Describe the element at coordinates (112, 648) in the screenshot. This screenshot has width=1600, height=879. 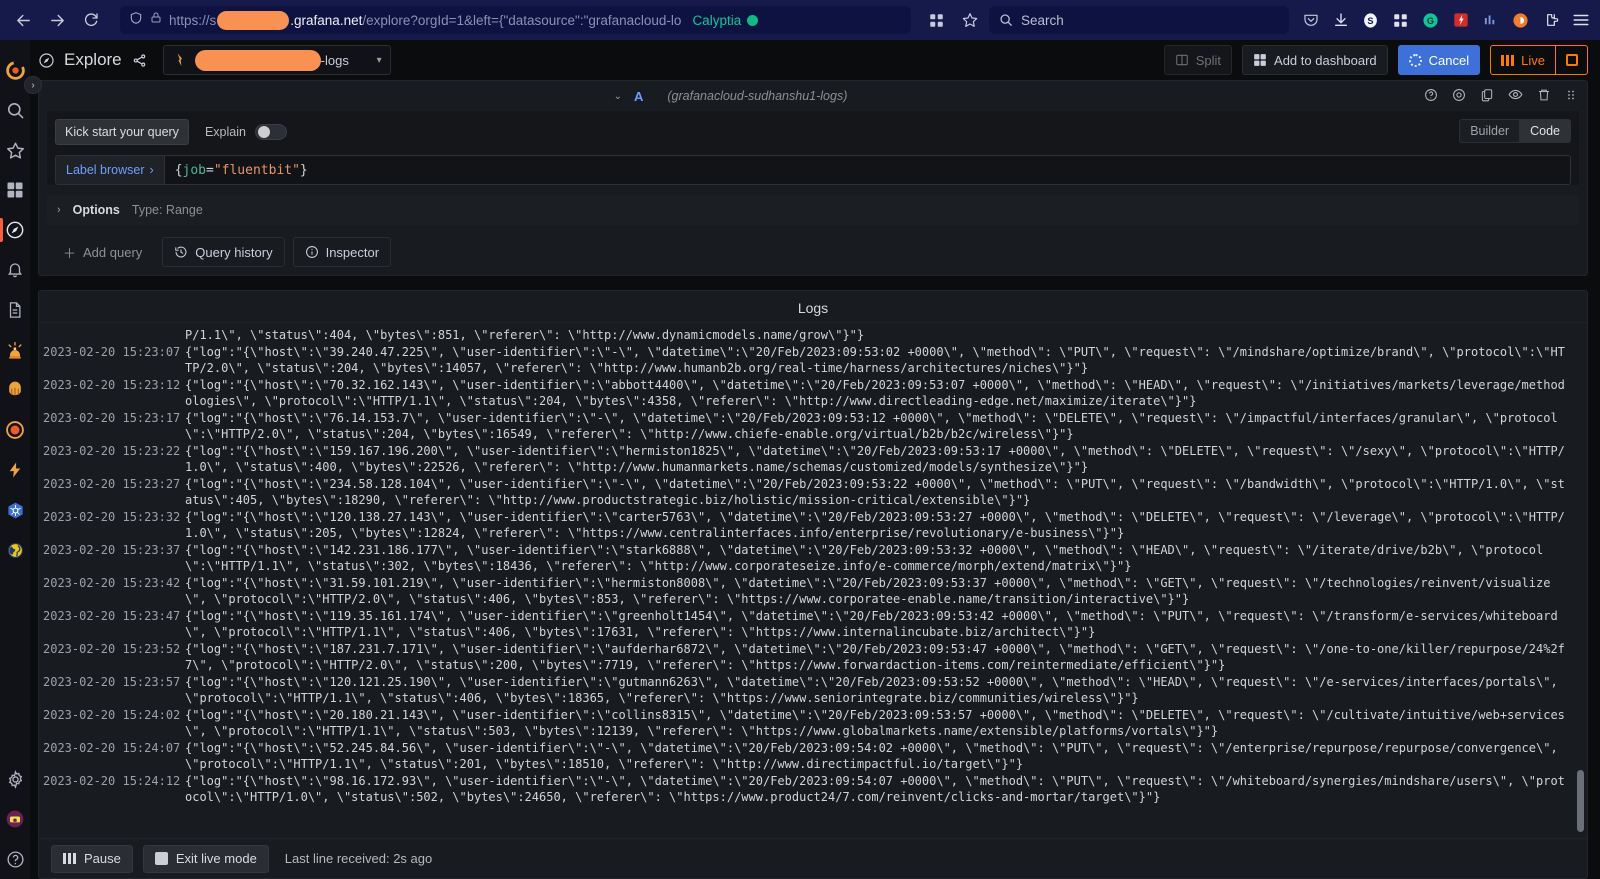
I see `log-timestamp: 2023-02-20 15:23:52` at that location.